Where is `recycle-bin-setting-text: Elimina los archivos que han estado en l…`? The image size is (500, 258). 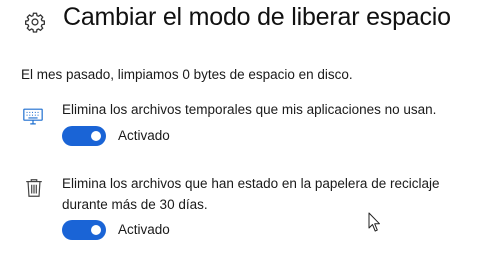
recycle-bin-setting-text: Elimina los archivos que han estado en l… is located at coordinates (251, 194).